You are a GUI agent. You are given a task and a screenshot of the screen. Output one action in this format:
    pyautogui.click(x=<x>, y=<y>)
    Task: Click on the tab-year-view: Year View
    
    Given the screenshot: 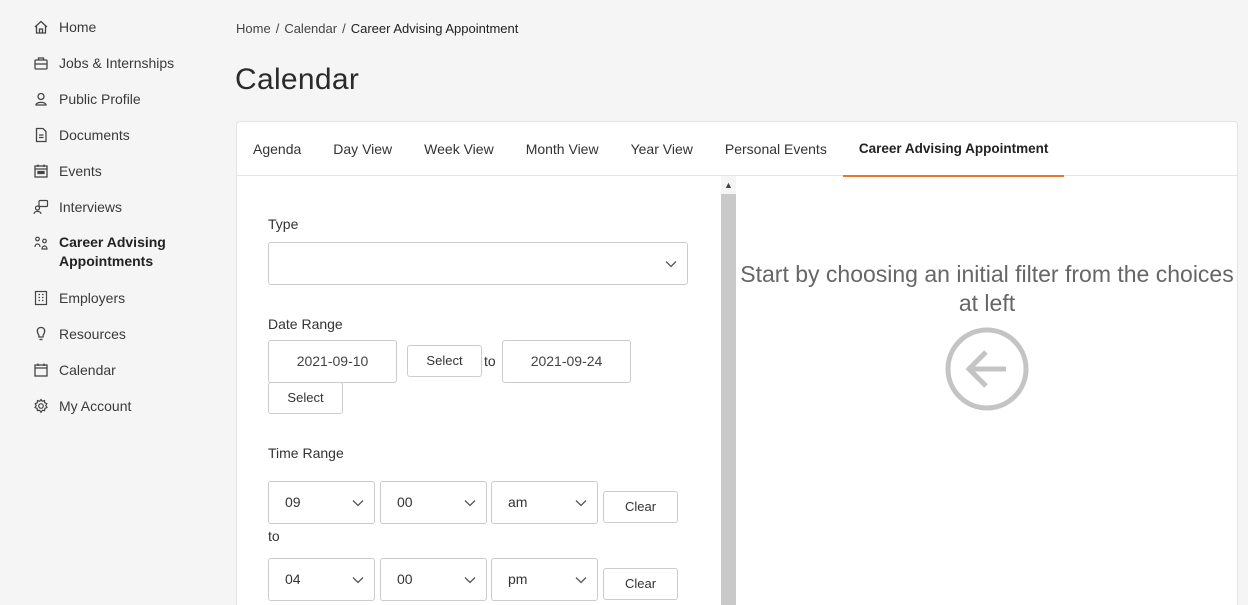 What is the action you would take?
    pyautogui.click(x=662, y=149)
    